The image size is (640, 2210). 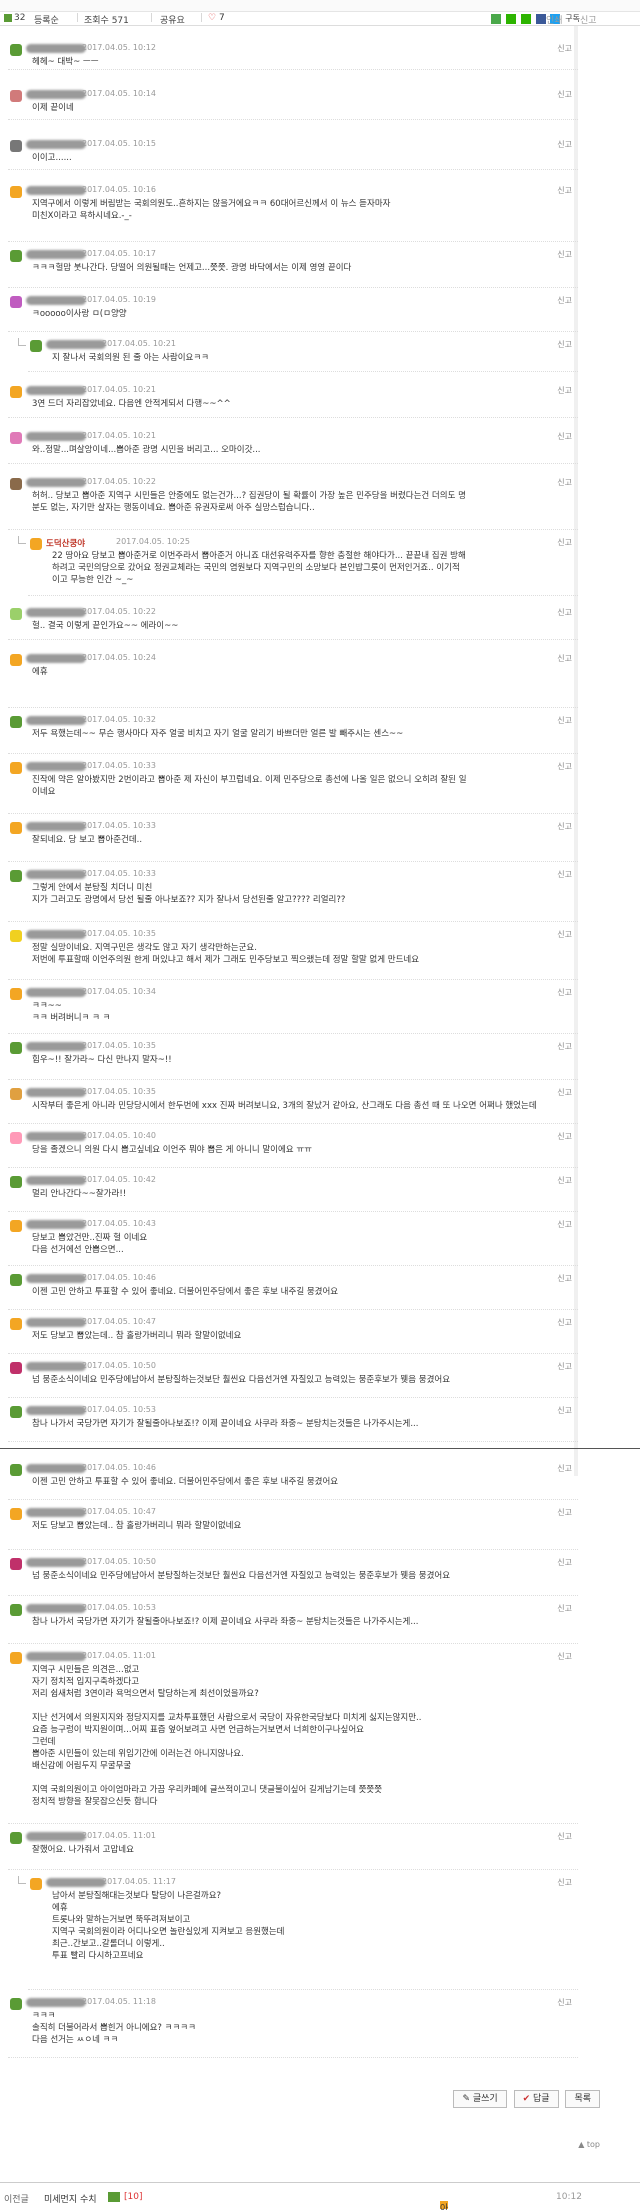 What do you see at coordinates (65, 543) in the screenshot?
I see `commenter-nickname: 도덕산쿵야` at bounding box center [65, 543].